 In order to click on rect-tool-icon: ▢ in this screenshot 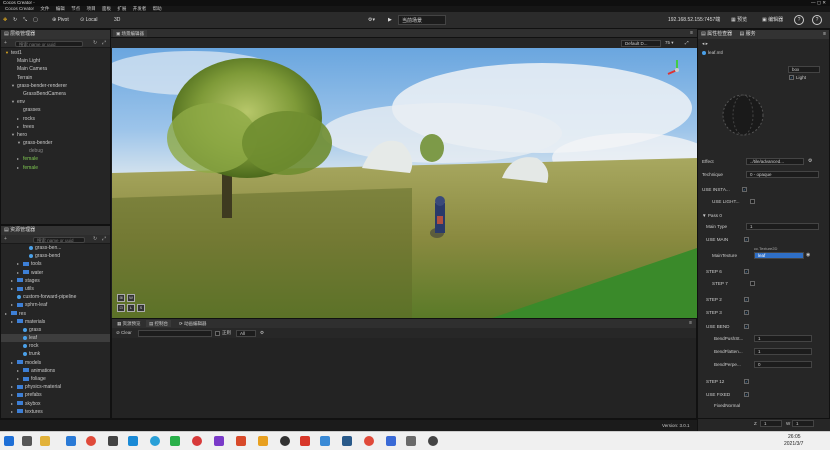, I will do `click(35, 20)`.